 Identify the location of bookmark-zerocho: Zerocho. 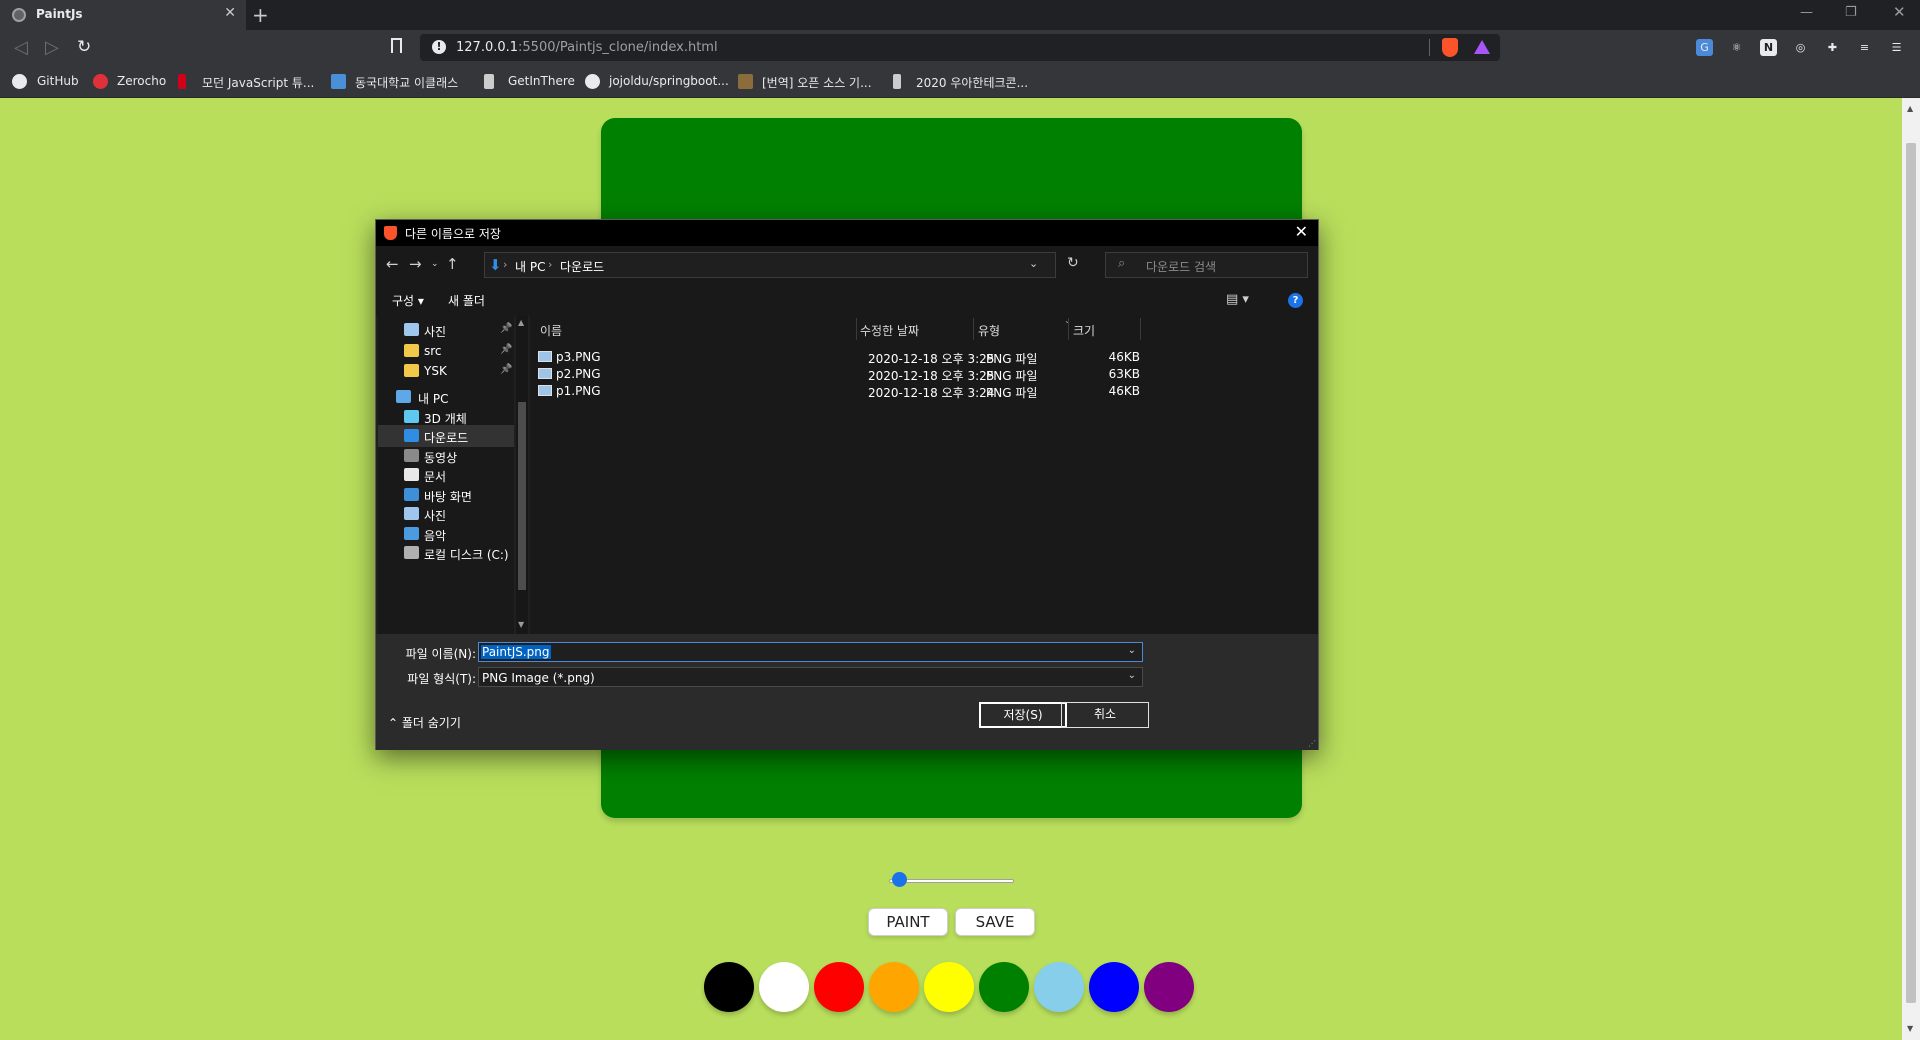
(141, 81).